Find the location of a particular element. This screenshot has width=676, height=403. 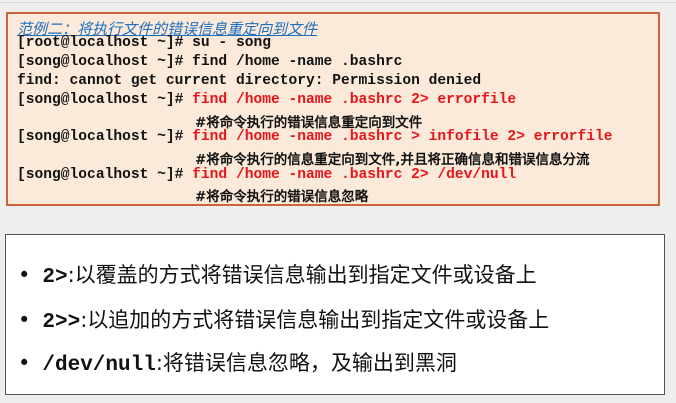

command: find /home -name .bashrc 2> /dev/null is located at coordinates (354, 175).